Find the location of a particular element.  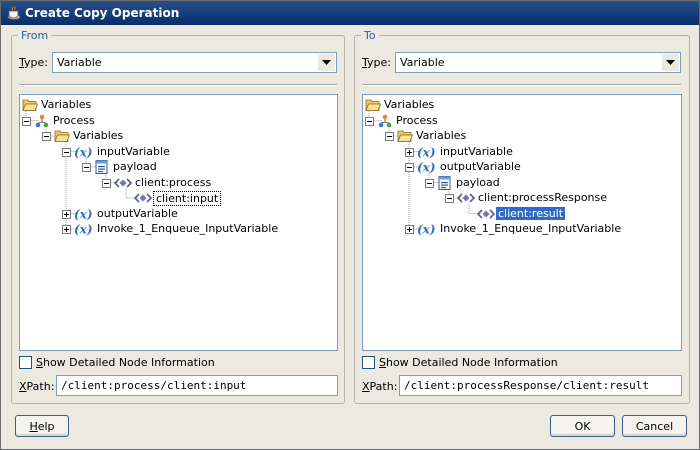

to-type-select: Variable is located at coordinates (538, 62).